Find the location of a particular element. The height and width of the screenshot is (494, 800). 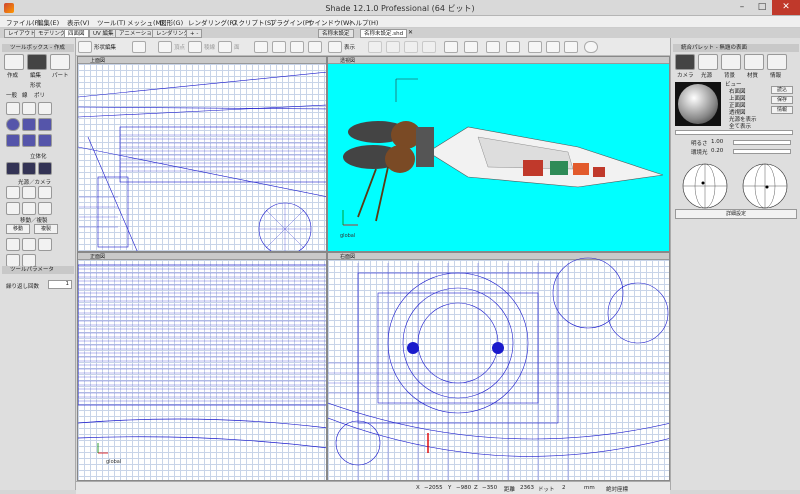

light-tool-icon is located at coordinates (13, 192).